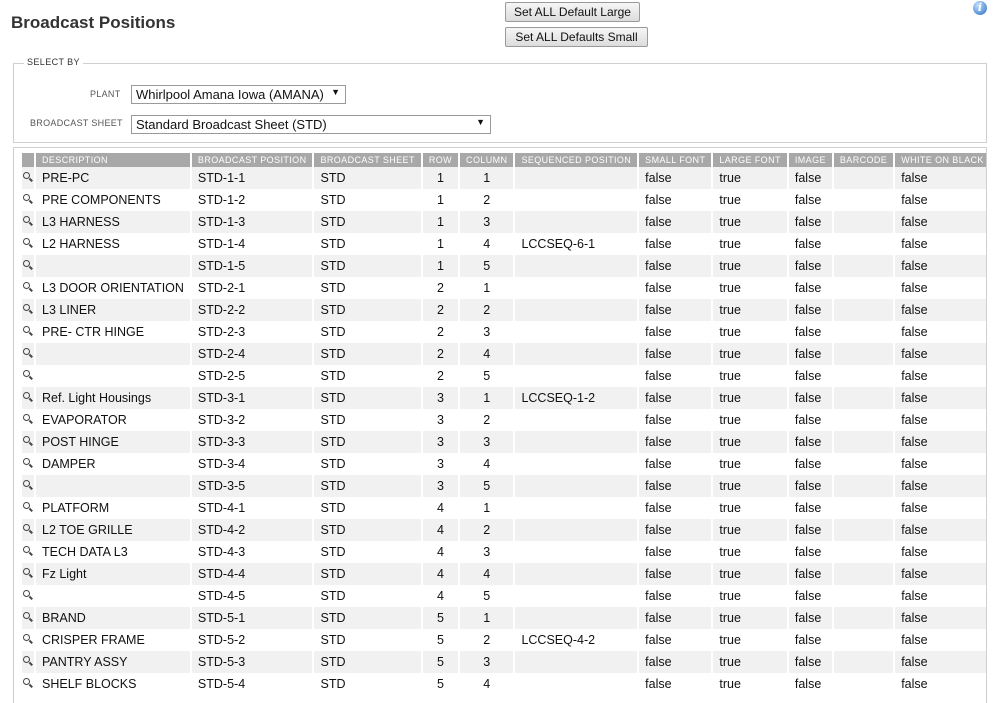 The width and height of the screenshot is (999, 703). Describe the element at coordinates (113, 160) in the screenshot. I see `column-header: DESCRIPTION` at that location.